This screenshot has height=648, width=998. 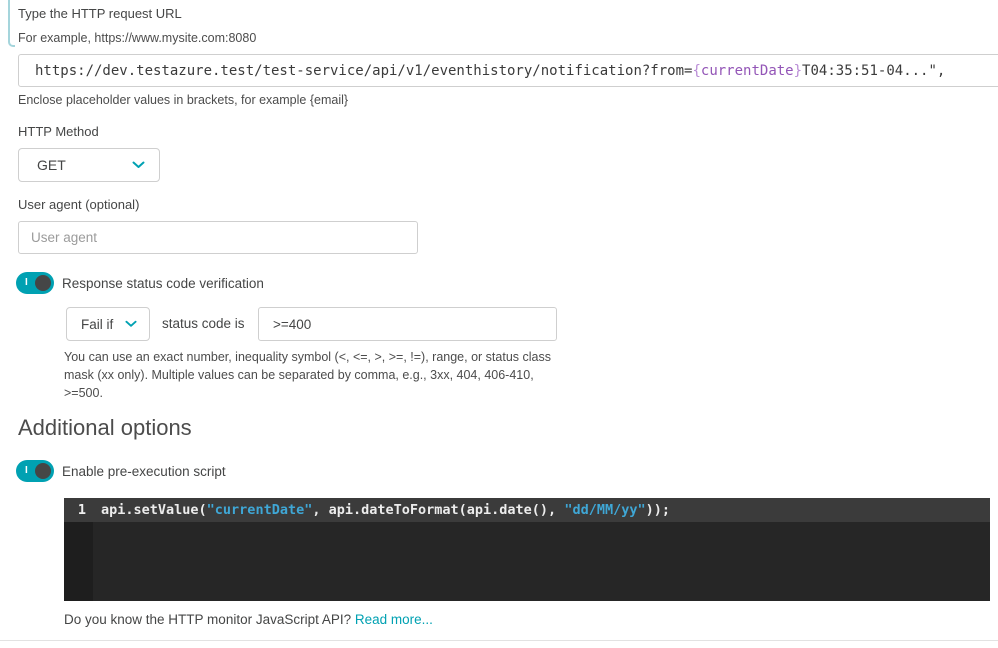 What do you see at coordinates (97, 324) in the screenshot?
I see `fail-if-value: Fail if` at bounding box center [97, 324].